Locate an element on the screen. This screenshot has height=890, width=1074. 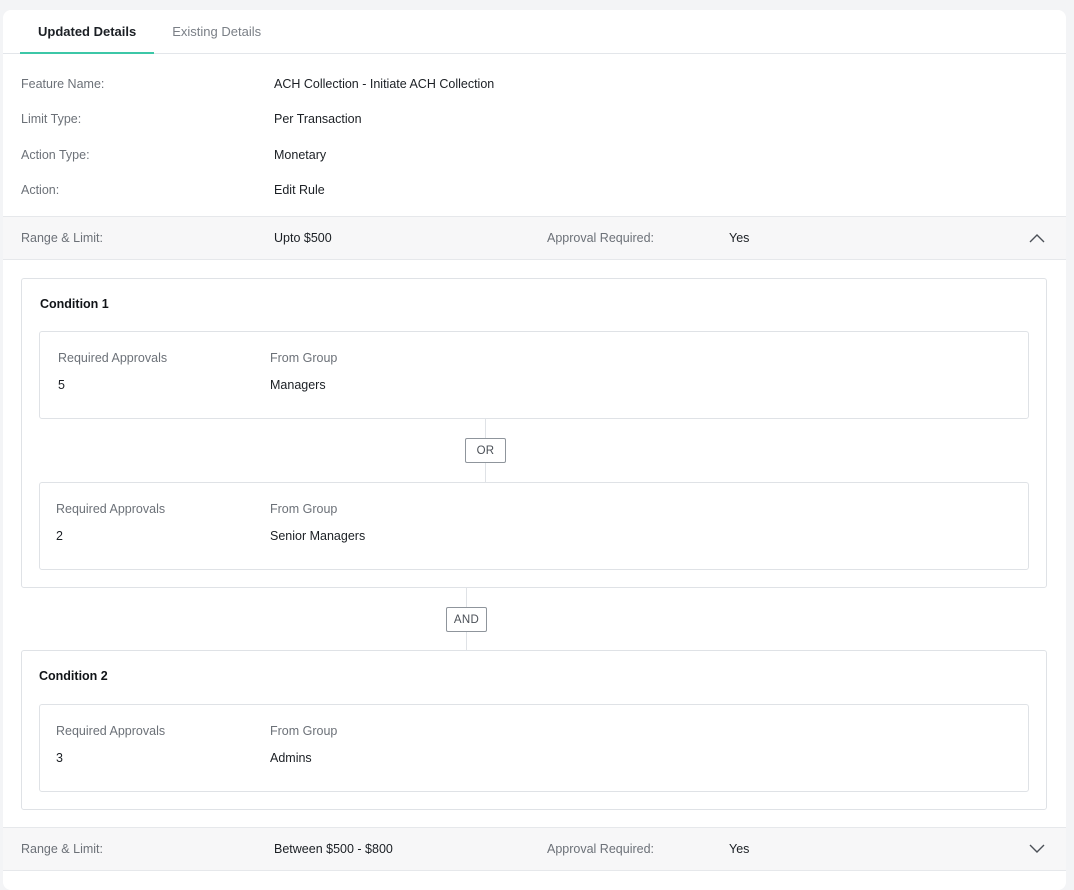
range-value: Between $500 - $800 is located at coordinates (333, 849).